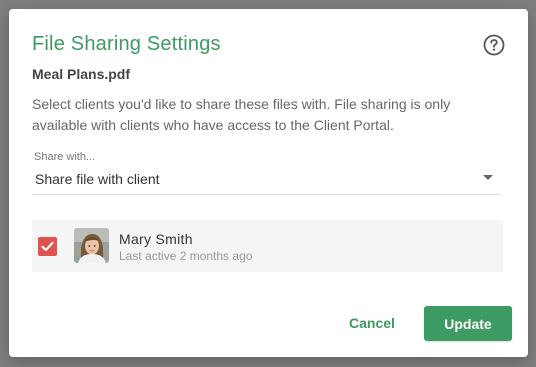  I want to click on help-icon, so click(494, 45).